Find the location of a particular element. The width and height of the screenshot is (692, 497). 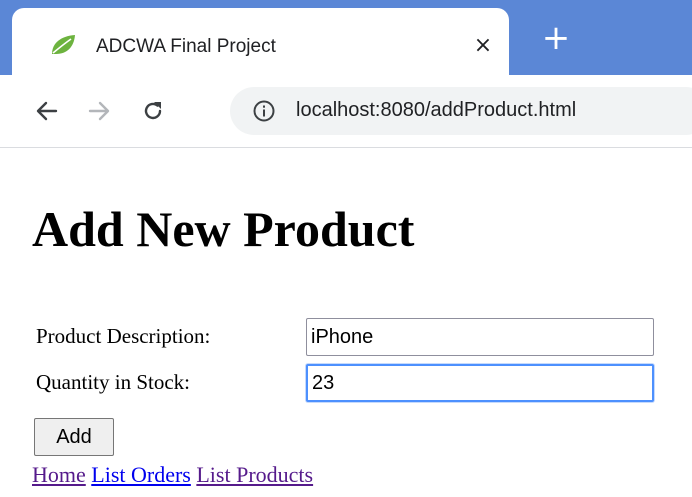

browser-toolbar: localhost:8080/addProduct.html is located at coordinates (346, 111).